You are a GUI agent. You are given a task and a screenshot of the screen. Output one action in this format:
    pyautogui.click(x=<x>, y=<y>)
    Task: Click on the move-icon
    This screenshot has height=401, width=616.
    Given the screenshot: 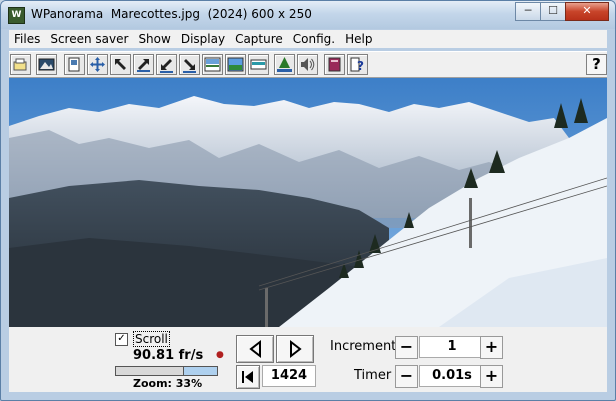 What is the action you would take?
    pyautogui.click(x=97, y=64)
    